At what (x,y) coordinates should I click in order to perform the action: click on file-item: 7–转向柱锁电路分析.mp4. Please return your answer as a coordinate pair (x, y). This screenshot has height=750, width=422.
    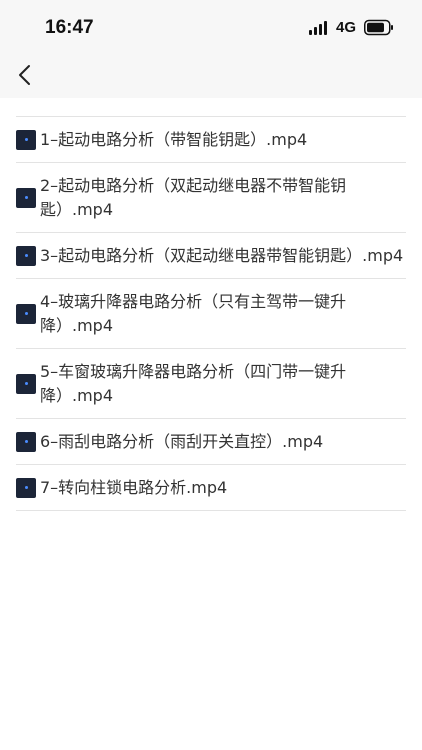
    Looking at the image, I should click on (211, 488).